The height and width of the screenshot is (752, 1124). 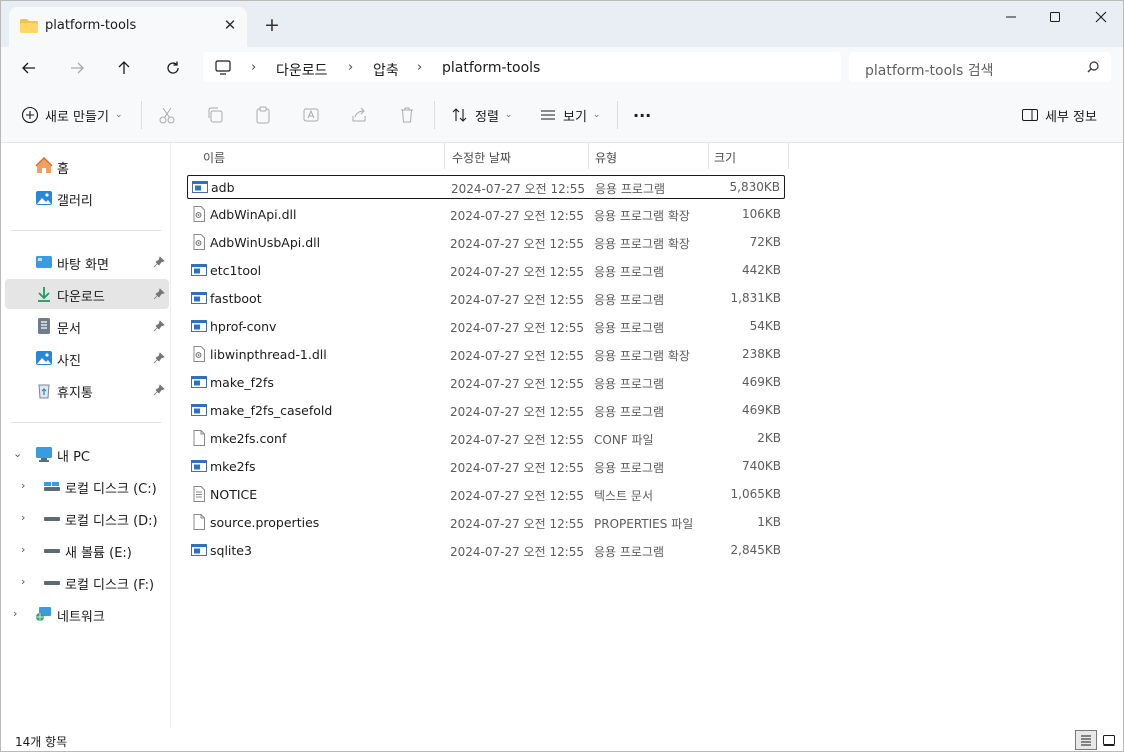 What do you see at coordinates (481, 115) in the screenshot?
I see `sort-button: 정렬 ⌄` at bounding box center [481, 115].